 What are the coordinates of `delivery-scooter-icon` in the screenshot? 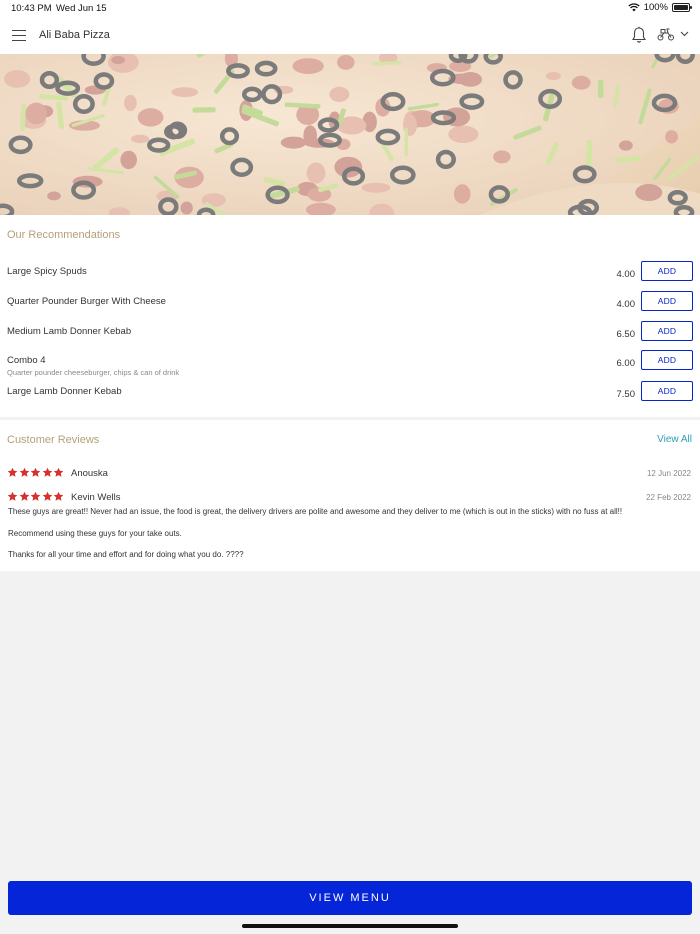 It's located at (666, 34).